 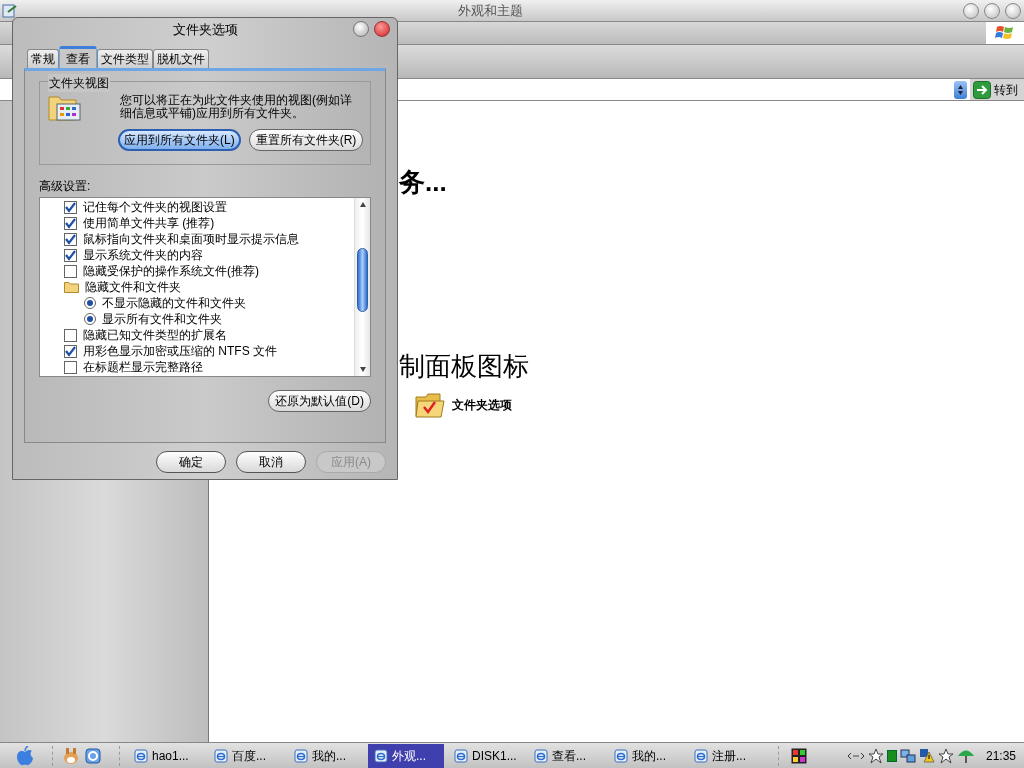 I want to click on cartoon-rabbit-icon, so click(x=71, y=755).